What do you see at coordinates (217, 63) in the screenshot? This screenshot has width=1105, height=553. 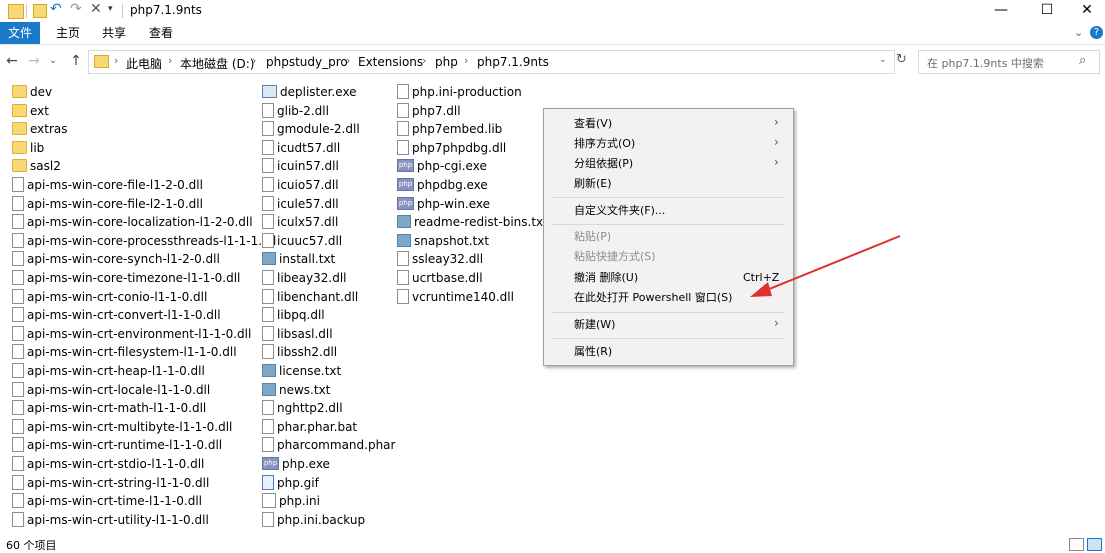 I see `breadcrumb-drive: 本地磁盘 (D:)` at bounding box center [217, 63].